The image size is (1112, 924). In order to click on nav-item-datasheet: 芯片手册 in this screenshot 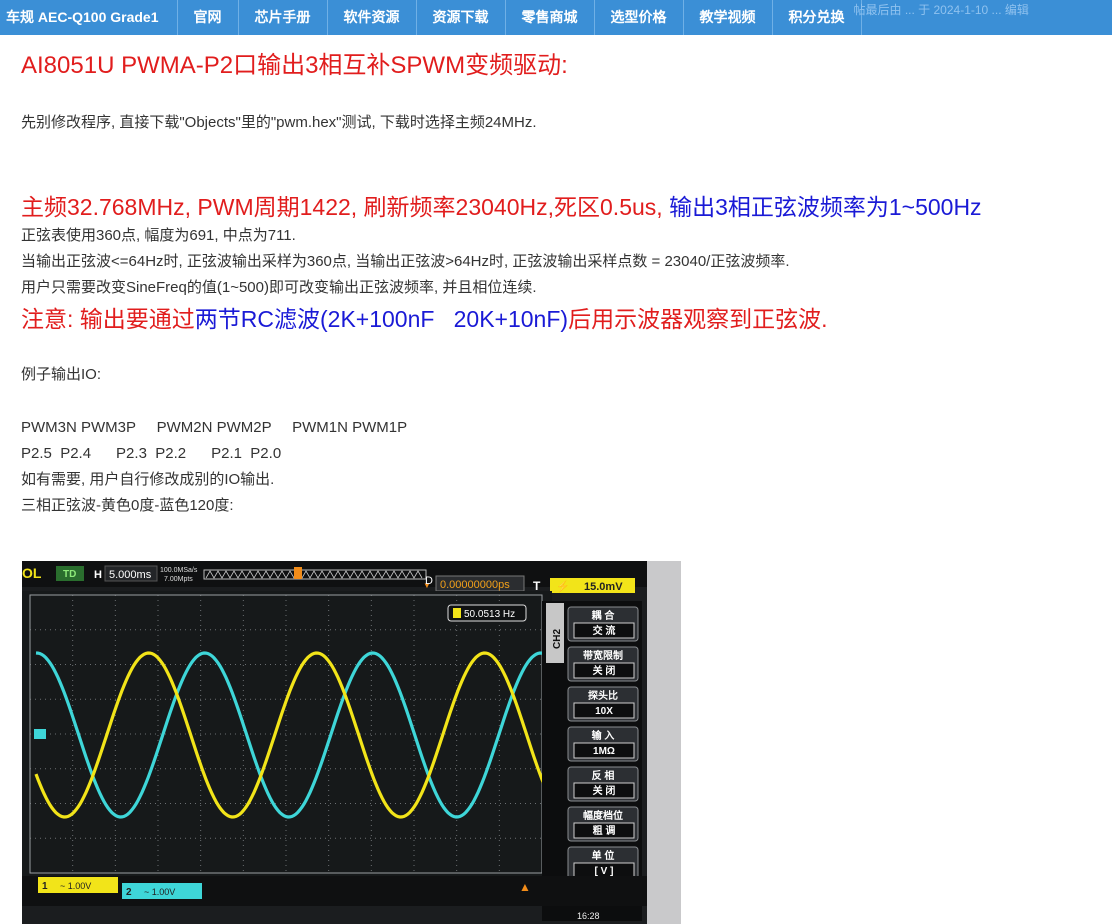, I will do `click(282, 17)`.